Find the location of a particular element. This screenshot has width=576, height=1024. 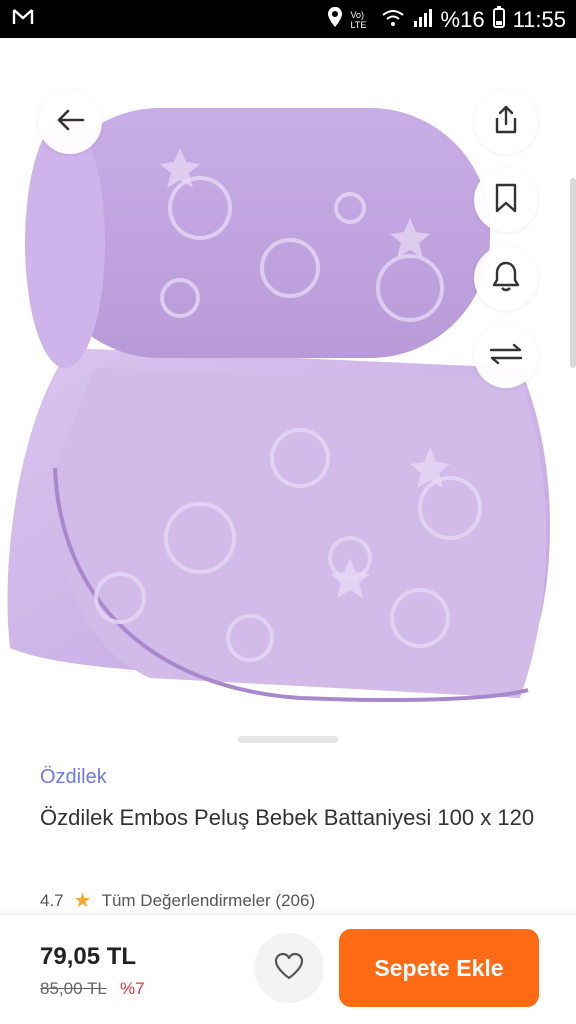

gmail-icon is located at coordinates (23, 19).